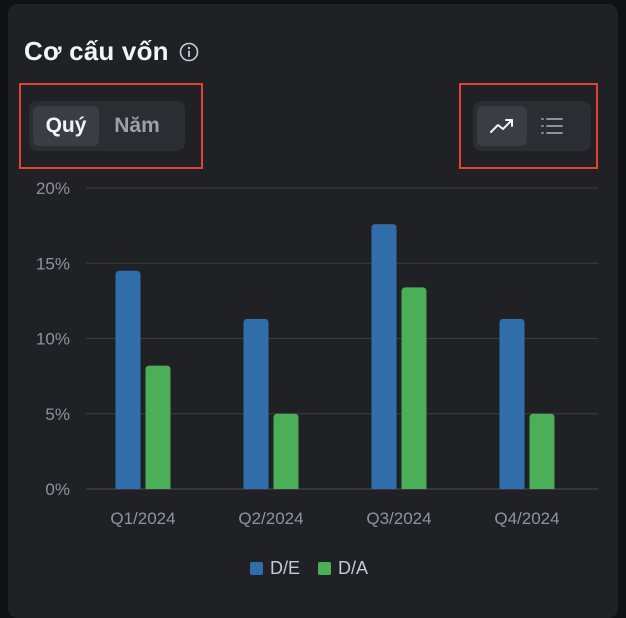 The height and width of the screenshot is (618, 626). Describe the element at coordinates (57, 489) in the screenshot. I see `y-tick-label: 0%` at that location.